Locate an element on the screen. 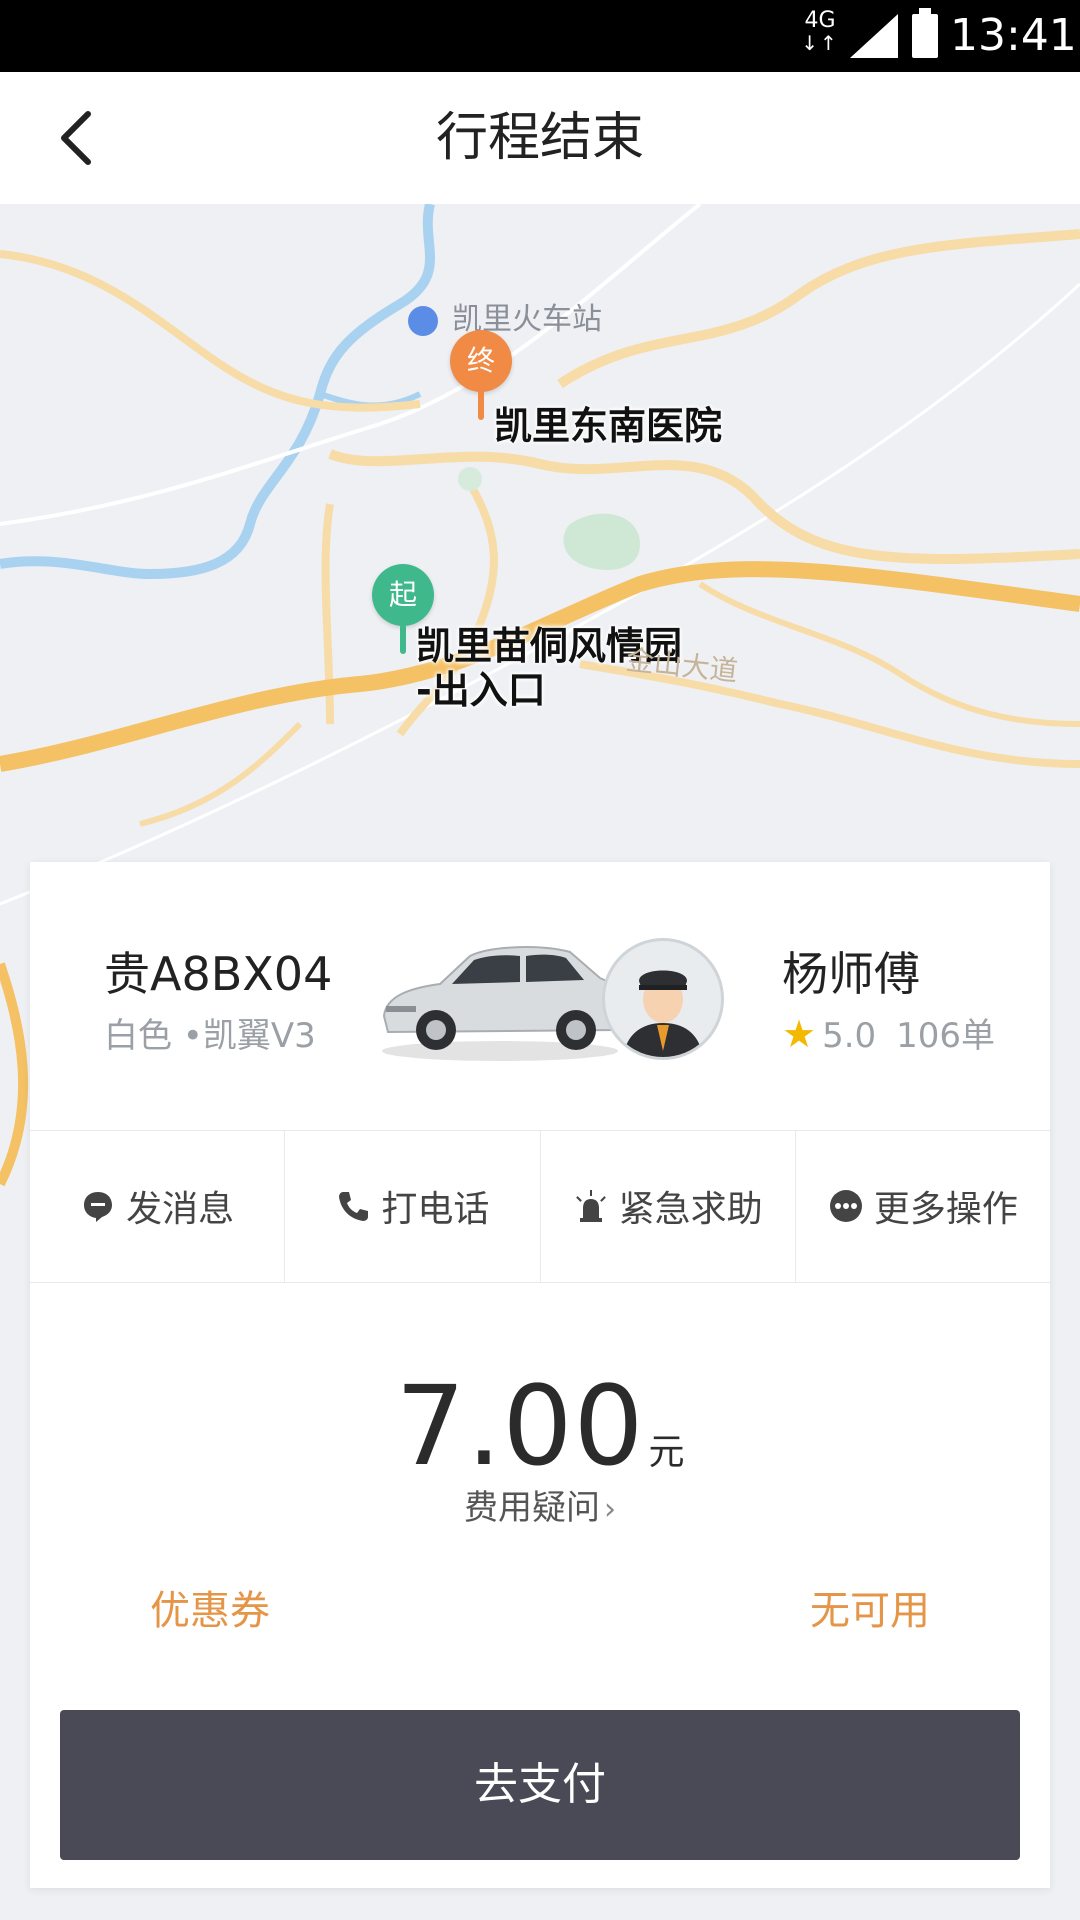  data-arrows-icon: ↓↑ is located at coordinates (820, 43).